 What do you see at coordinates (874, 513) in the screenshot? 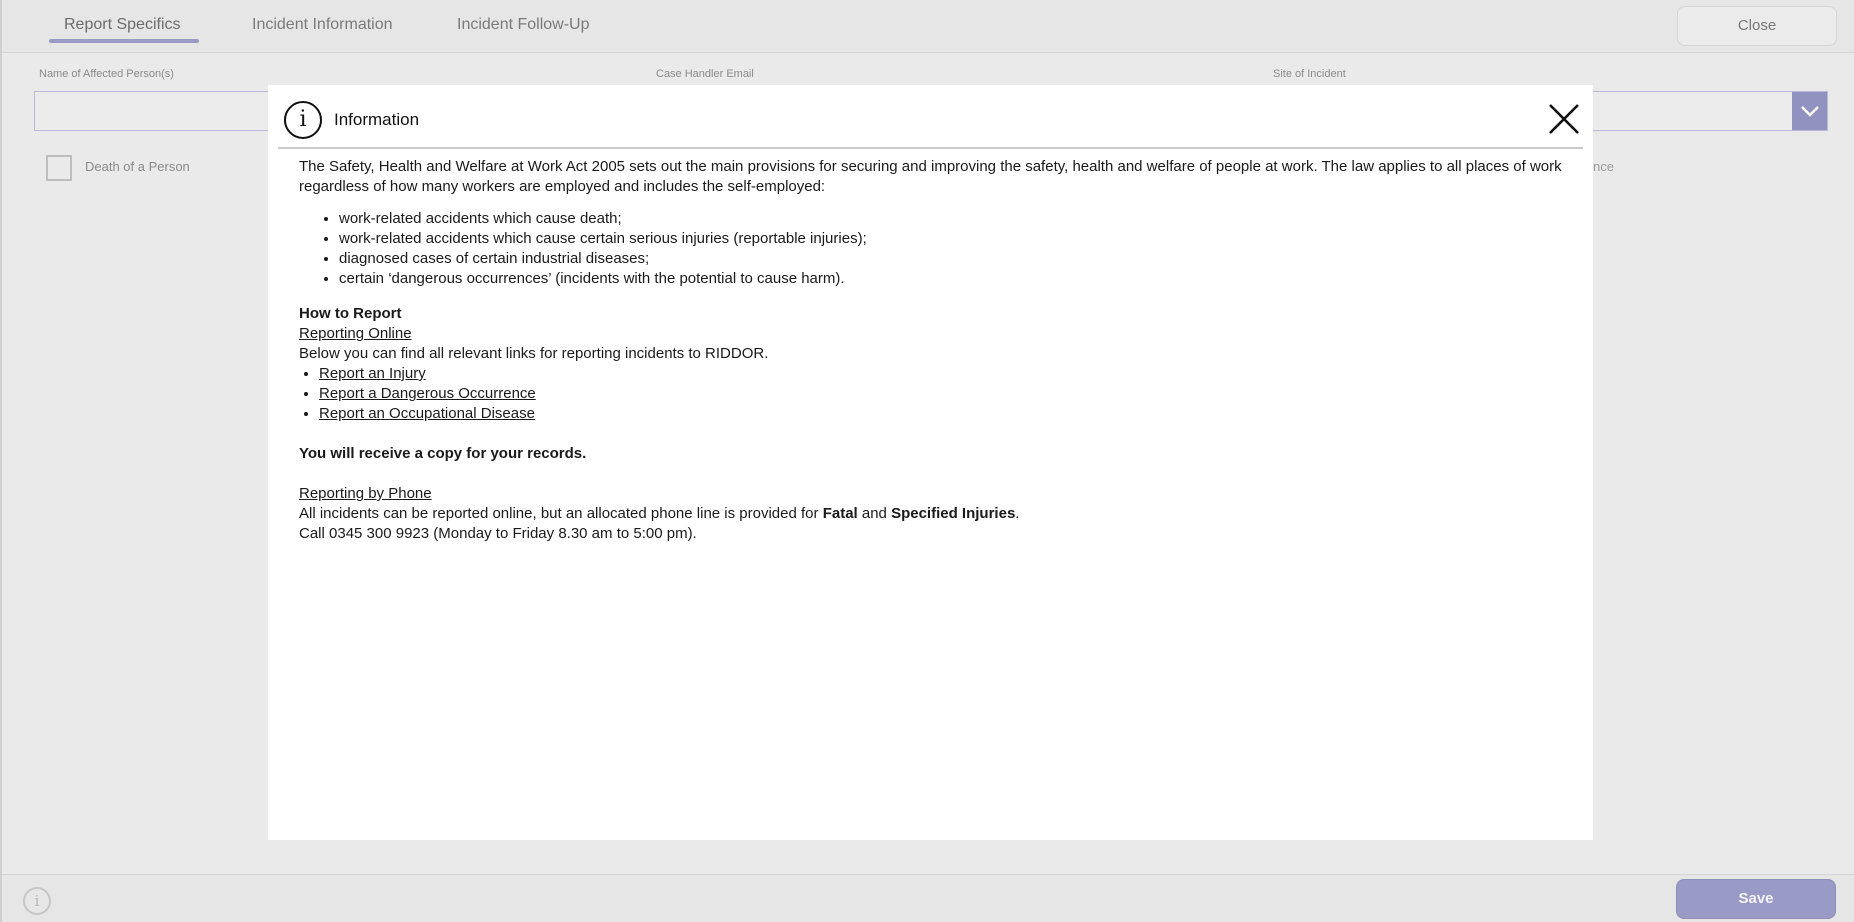
I see `phone-text: and` at bounding box center [874, 513].